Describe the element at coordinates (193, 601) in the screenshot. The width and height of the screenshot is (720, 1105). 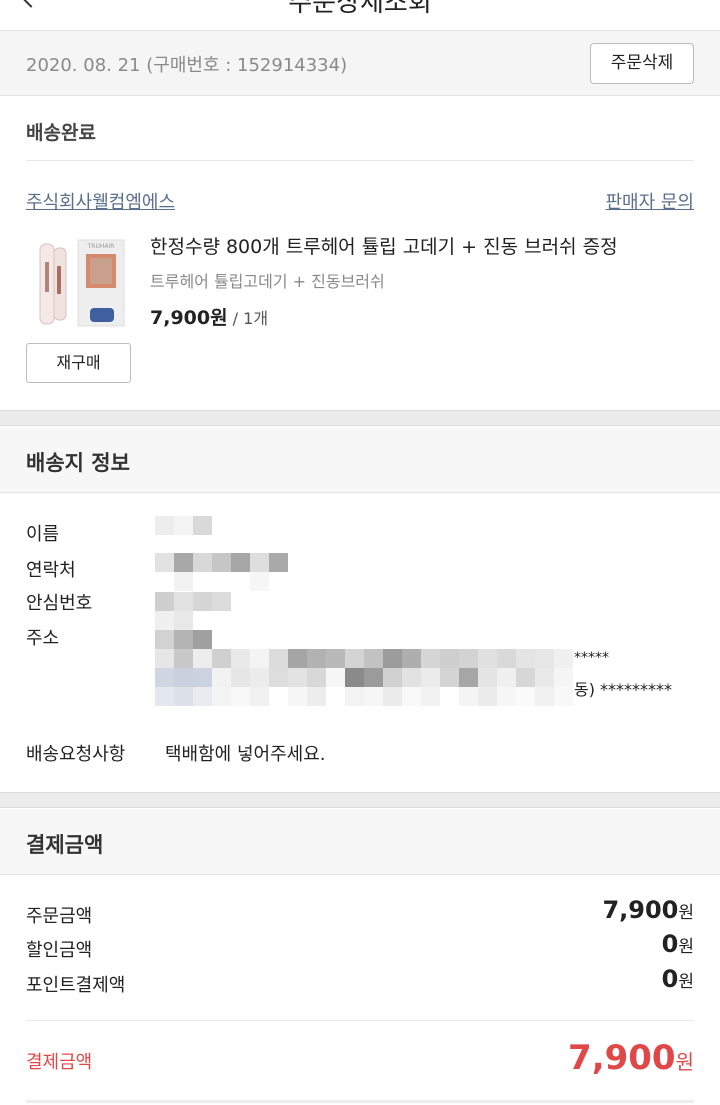
I see `masked-safe-number` at that location.